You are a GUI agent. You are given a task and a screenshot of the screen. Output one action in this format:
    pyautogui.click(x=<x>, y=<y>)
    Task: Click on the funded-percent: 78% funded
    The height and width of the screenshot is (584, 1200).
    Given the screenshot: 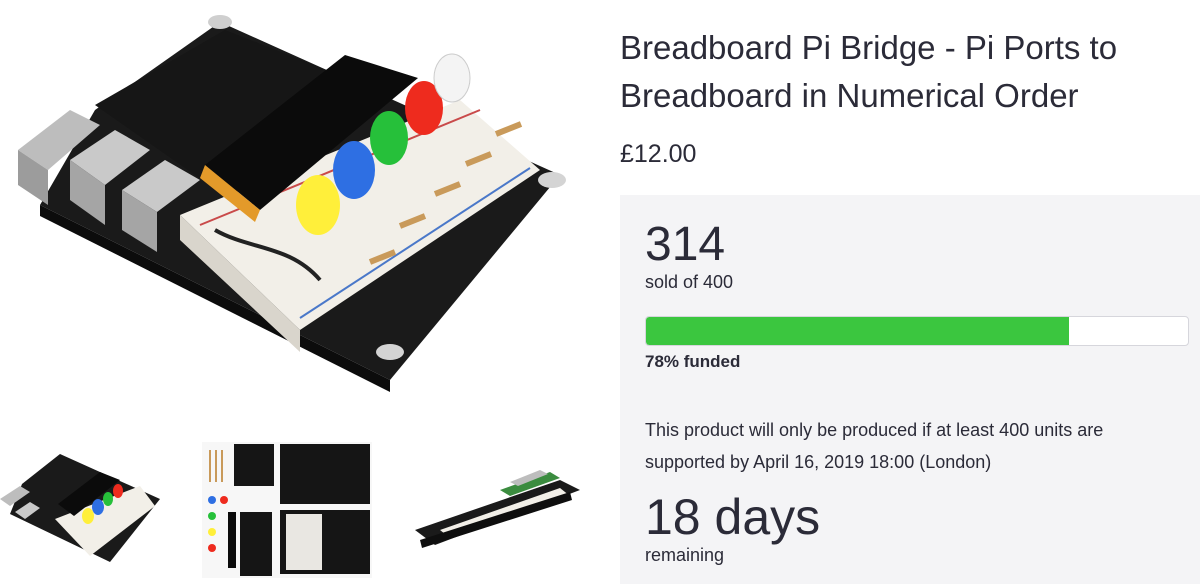 What is the action you would take?
    pyautogui.click(x=693, y=361)
    